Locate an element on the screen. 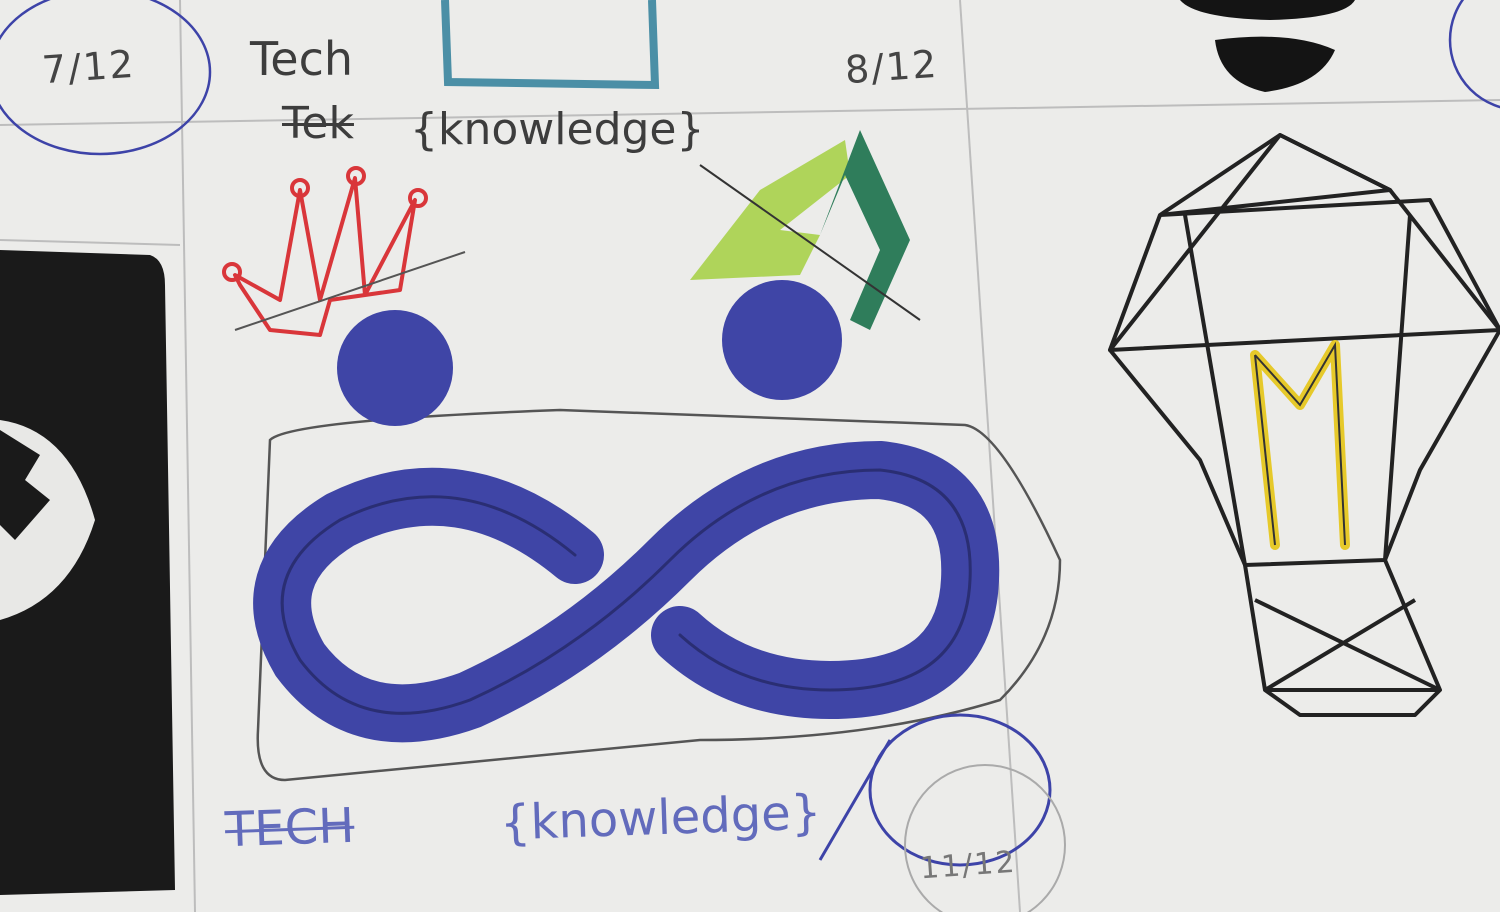  bottom-circle-blue is located at coordinates (960, 790).